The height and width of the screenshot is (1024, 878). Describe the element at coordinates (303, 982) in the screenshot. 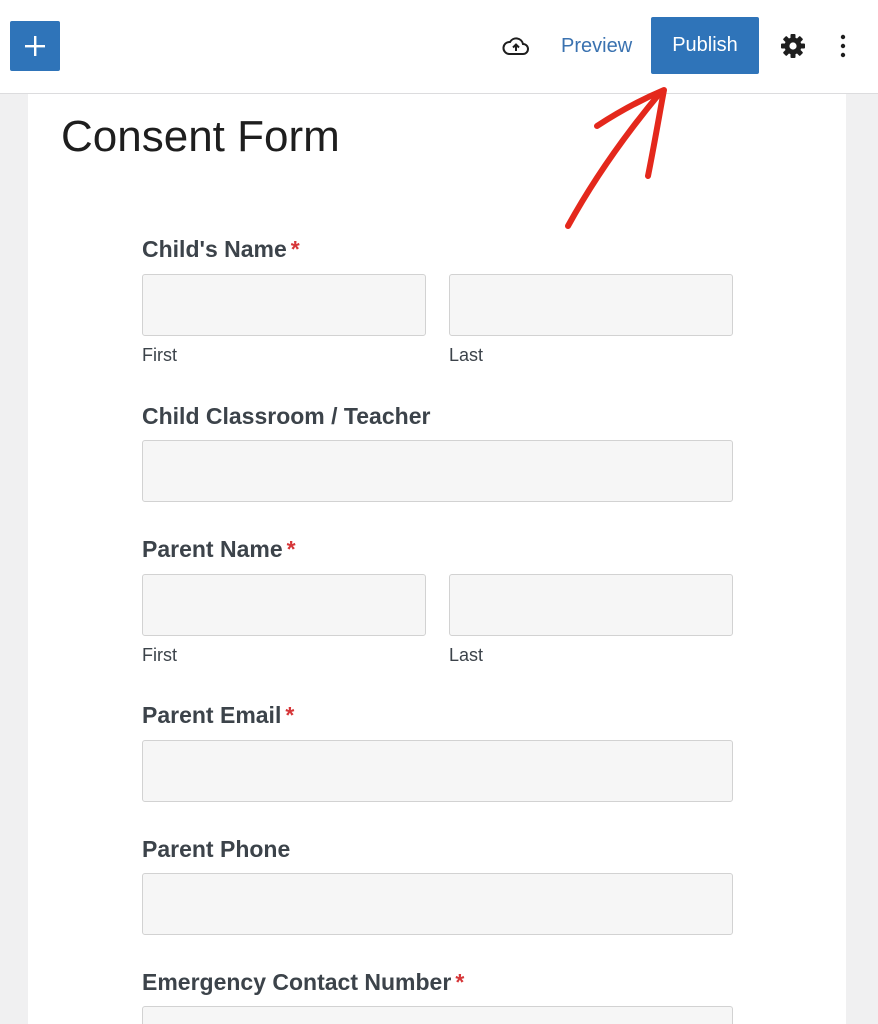

I see `field-label-emergency-contact: Emergency Contact Number *` at that location.